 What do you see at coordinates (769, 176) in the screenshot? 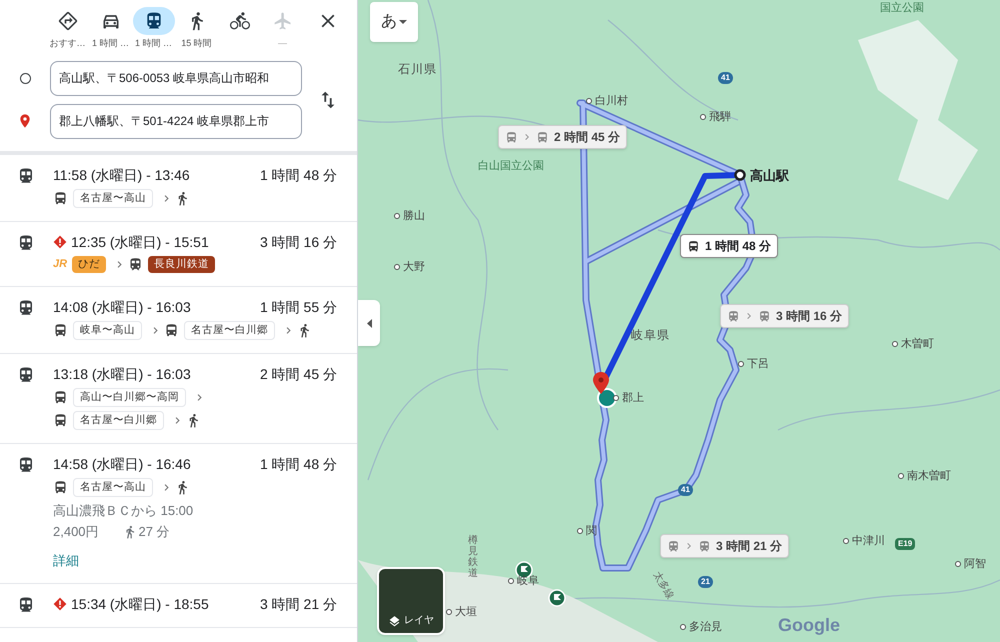
I see `station-label: 高山駅` at bounding box center [769, 176].